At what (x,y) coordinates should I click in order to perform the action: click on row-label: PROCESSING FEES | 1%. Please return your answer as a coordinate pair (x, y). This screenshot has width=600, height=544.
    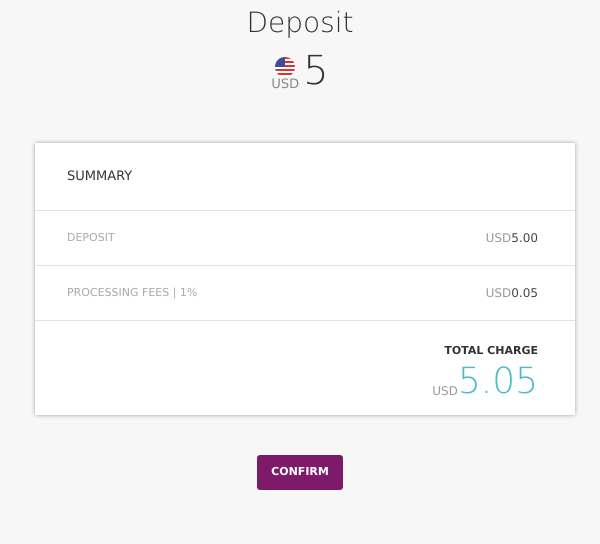
    Looking at the image, I should click on (132, 292).